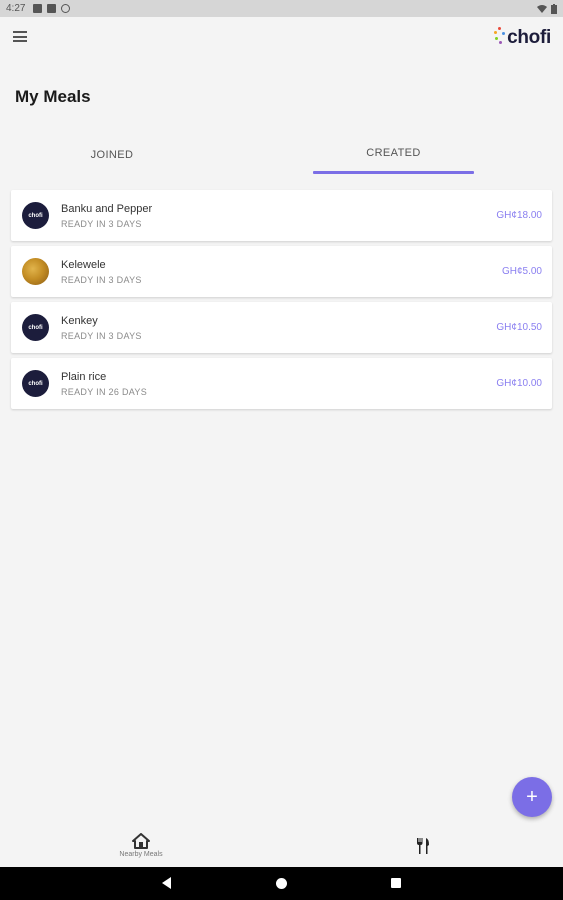 The image size is (563, 900). What do you see at coordinates (104, 392) in the screenshot?
I see `meal-ready-status: READY IN 26 DAYS` at bounding box center [104, 392].